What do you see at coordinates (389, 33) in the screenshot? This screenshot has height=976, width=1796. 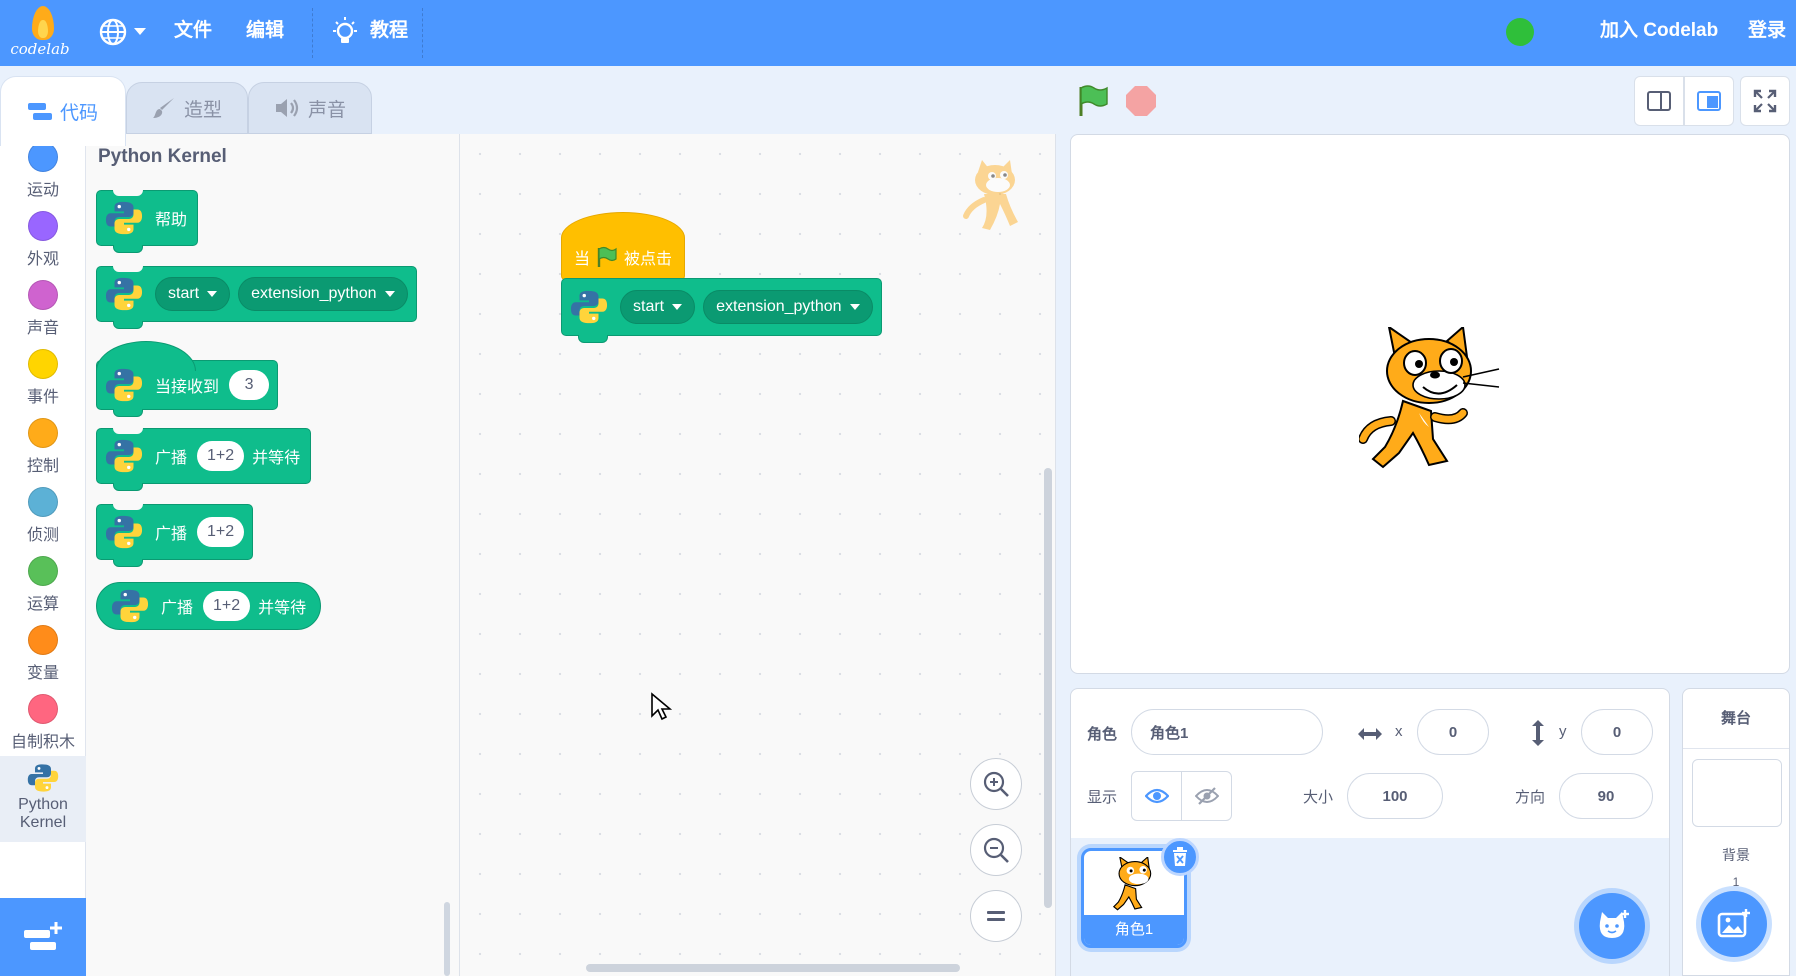 I see `tutorials-menu: 教程` at bounding box center [389, 33].